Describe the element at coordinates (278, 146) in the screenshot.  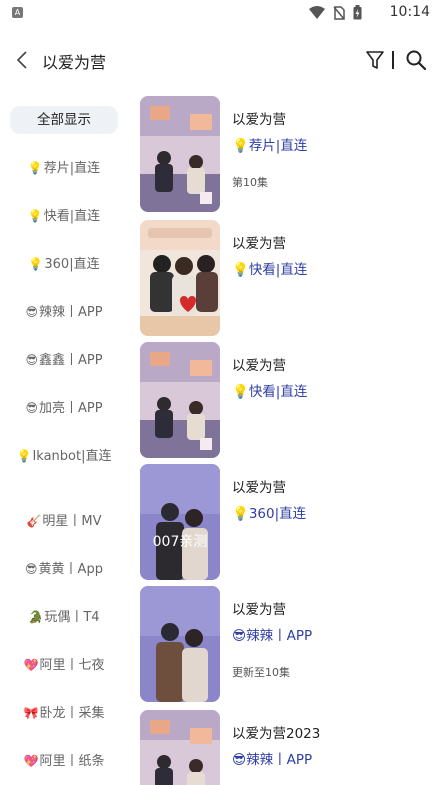
I see `result-source-label: 荐片|直连` at that location.